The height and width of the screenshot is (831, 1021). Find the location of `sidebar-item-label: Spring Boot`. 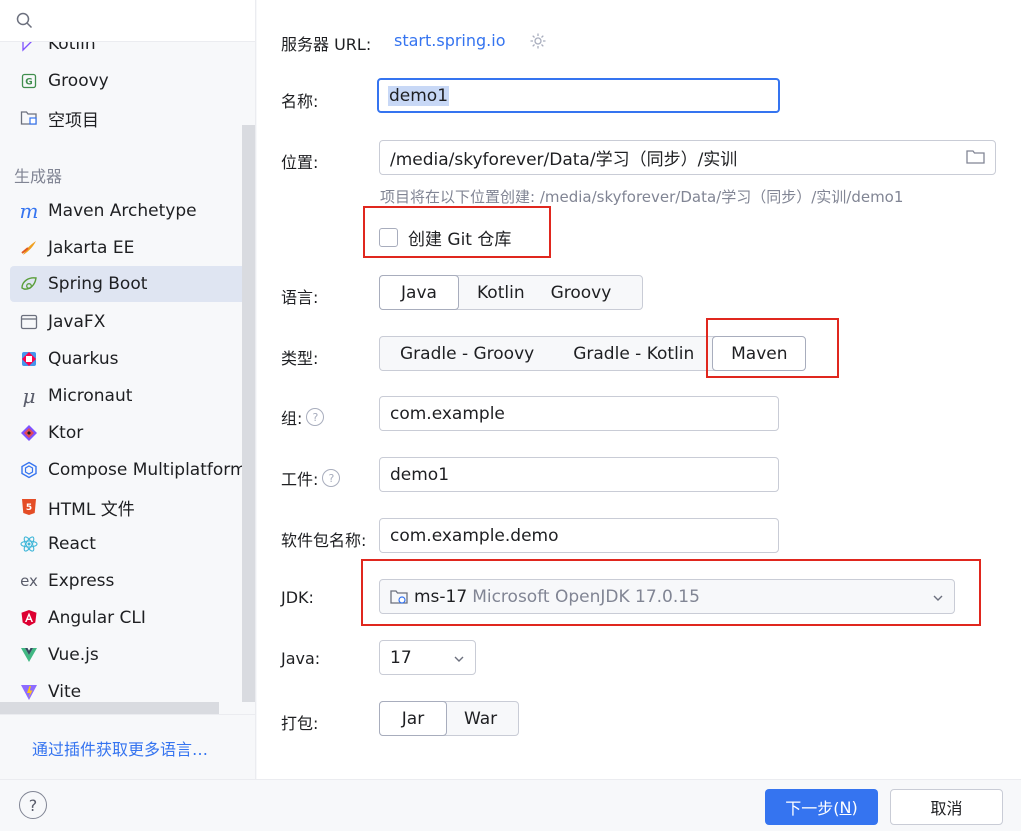

sidebar-item-label: Spring Boot is located at coordinates (98, 284).